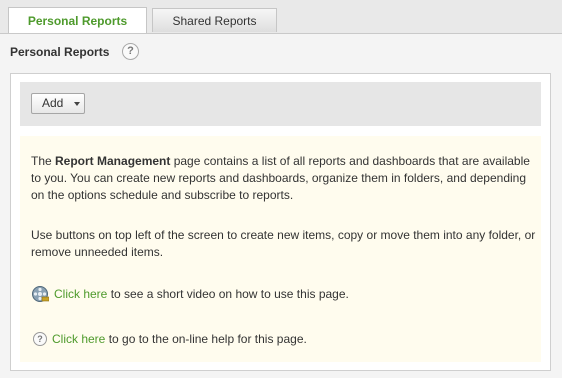  What do you see at coordinates (113, 161) in the screenshot?
I see `intro-bold: Report Management` at bounding box center [113, 161].